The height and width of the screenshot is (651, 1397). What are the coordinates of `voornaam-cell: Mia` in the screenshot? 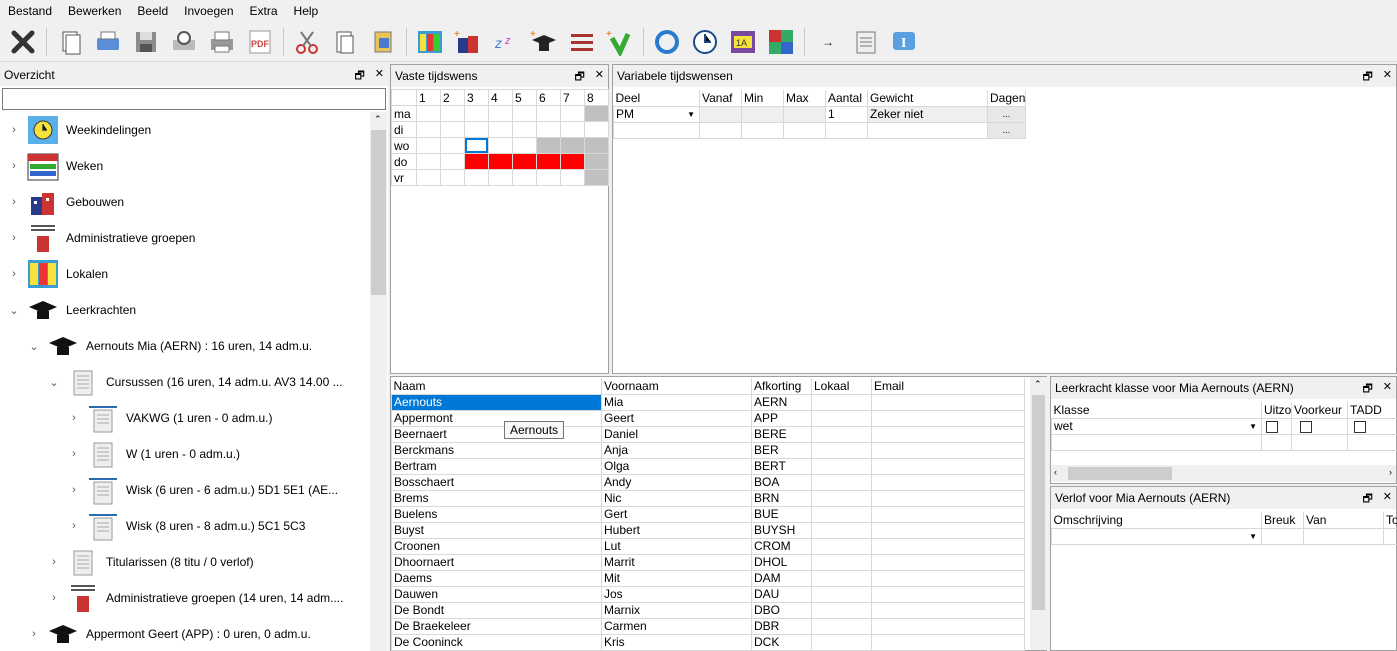 It's located at (676, 402).